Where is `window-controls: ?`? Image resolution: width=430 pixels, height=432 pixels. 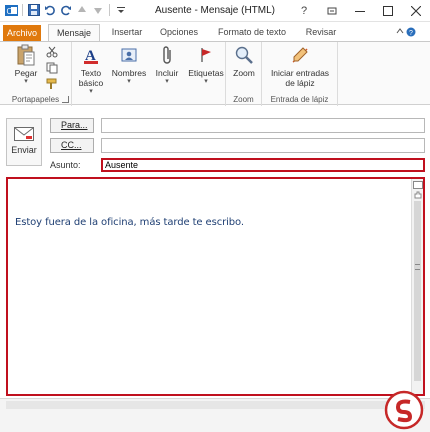 window-controls: ? is located at coordinates (360, 11).